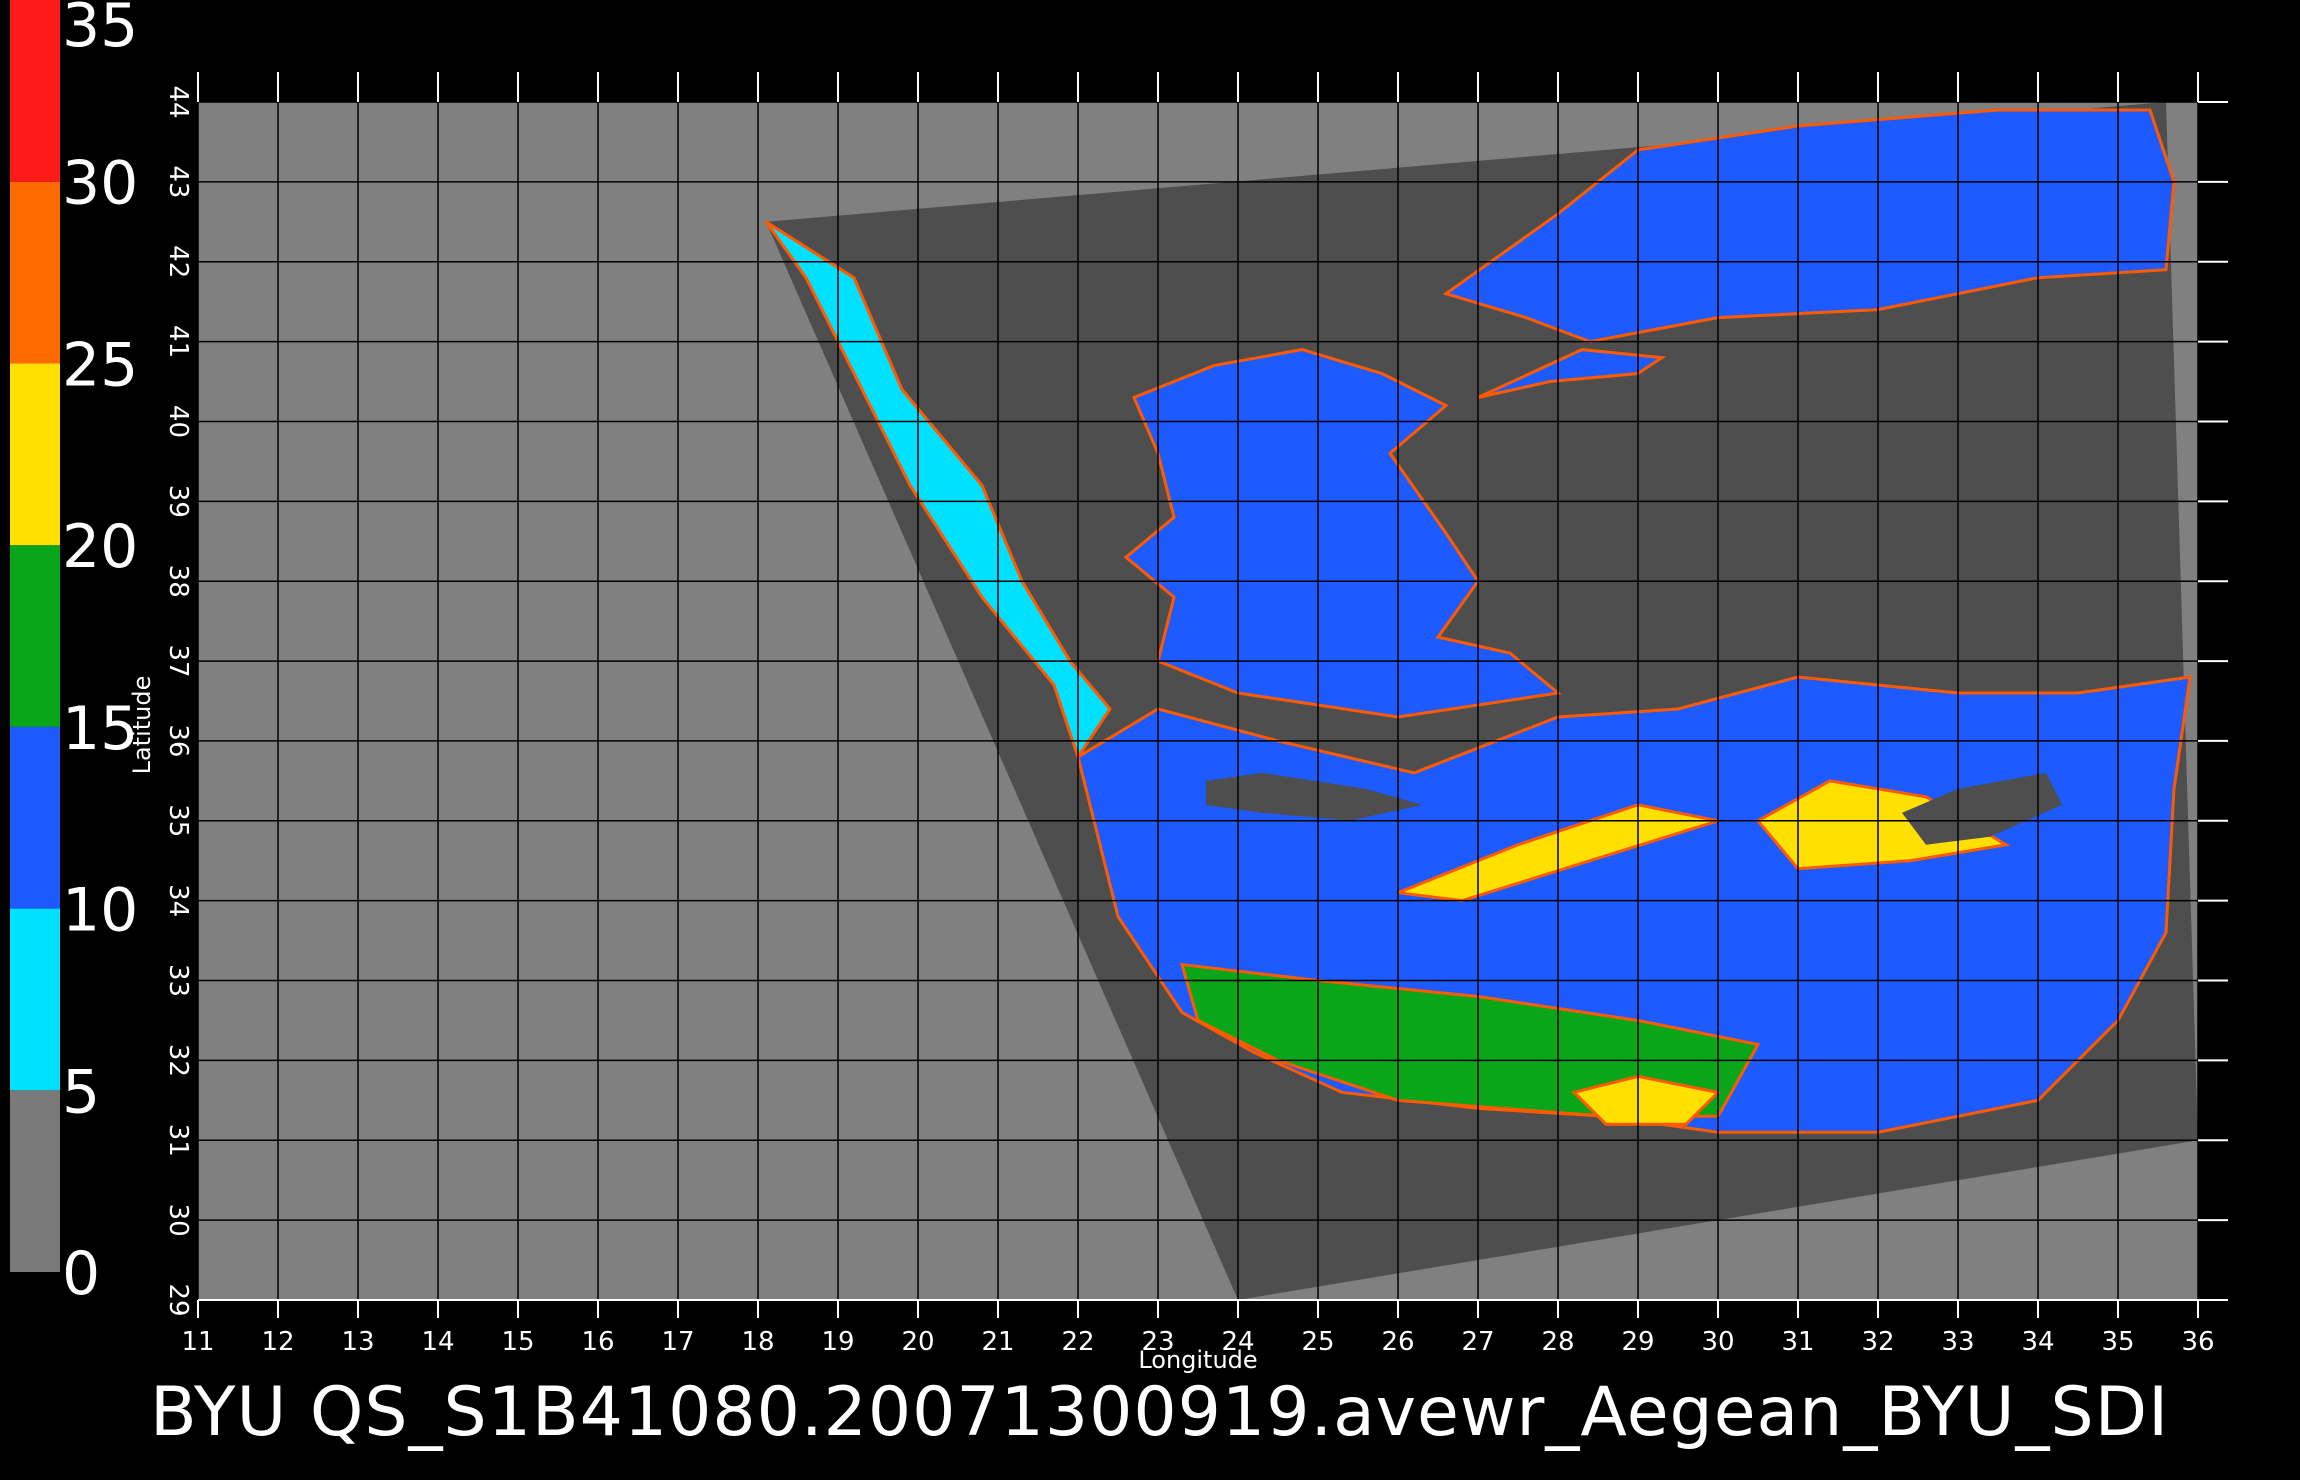  I want to click on y-axis-label: Latitude, so click(142, 725).